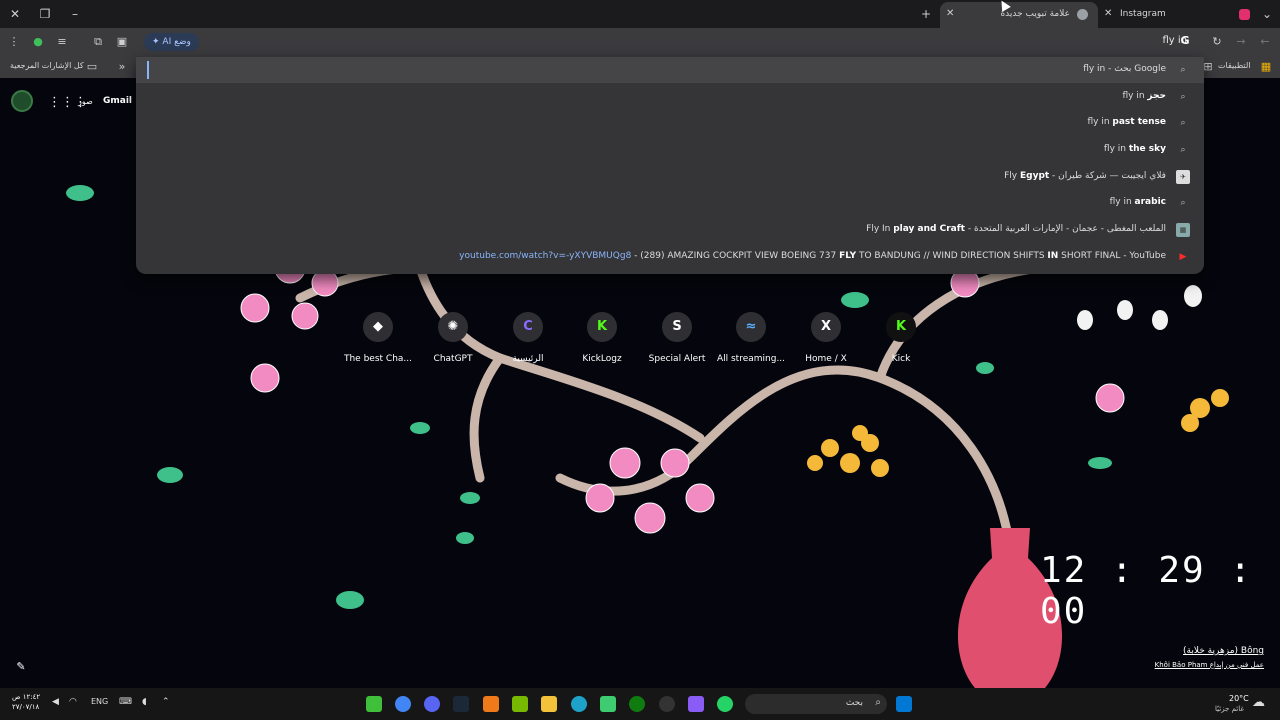 This screenshot has width=1280, height=720. Describe the element at coordinates (602, 359) in the screenshot. I see `shortcut-label: KickLogz` at that location.